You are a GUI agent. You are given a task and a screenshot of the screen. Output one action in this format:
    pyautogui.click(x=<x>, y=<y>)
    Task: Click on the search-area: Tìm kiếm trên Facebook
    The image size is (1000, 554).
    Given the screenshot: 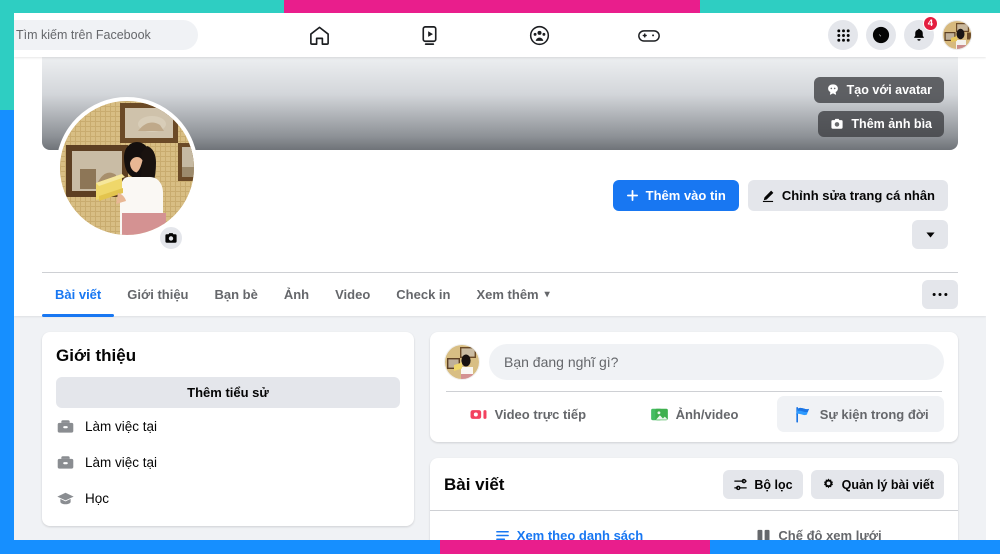 What is the action you would take?
    pyautogui.click(x=106, y=35)
    